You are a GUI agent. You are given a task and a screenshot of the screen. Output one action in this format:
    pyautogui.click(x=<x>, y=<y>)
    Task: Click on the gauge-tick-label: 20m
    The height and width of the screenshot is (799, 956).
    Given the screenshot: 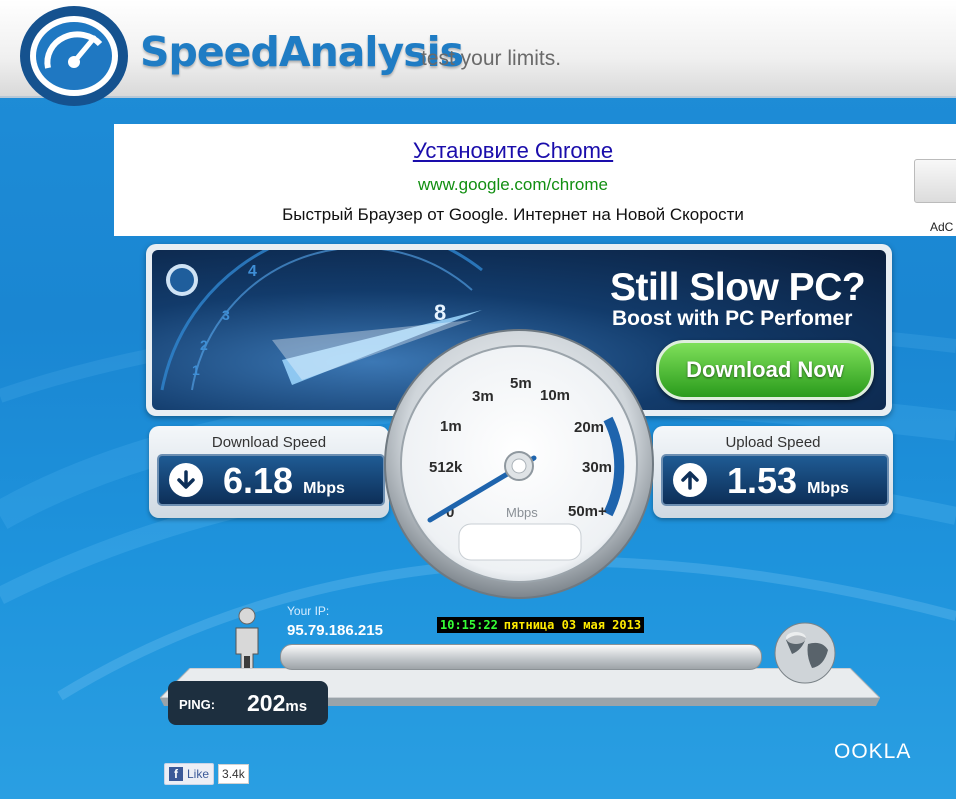 What is the action you would take?
    pyautogui.click(x=589, y=427)
    